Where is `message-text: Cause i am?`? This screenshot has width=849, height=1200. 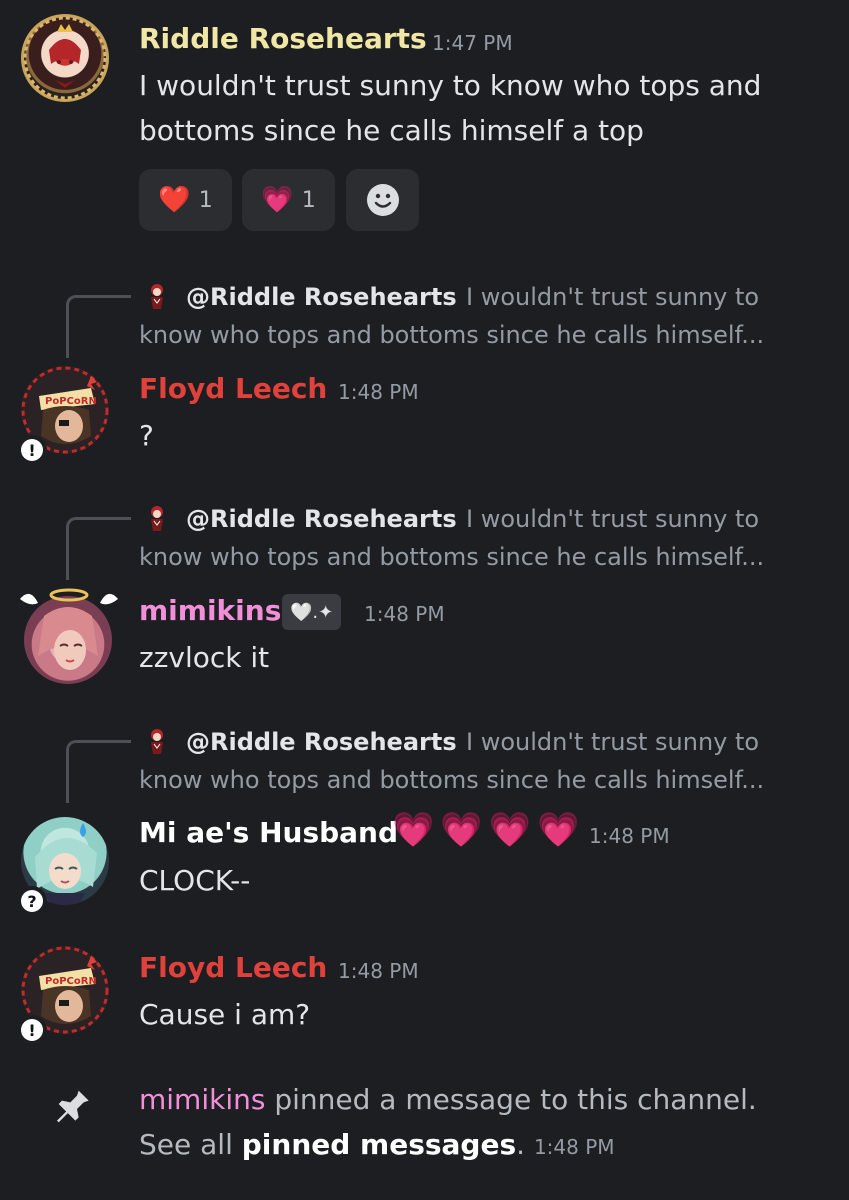
message-text: Cause i am? is located at coordinates (225, 1014).